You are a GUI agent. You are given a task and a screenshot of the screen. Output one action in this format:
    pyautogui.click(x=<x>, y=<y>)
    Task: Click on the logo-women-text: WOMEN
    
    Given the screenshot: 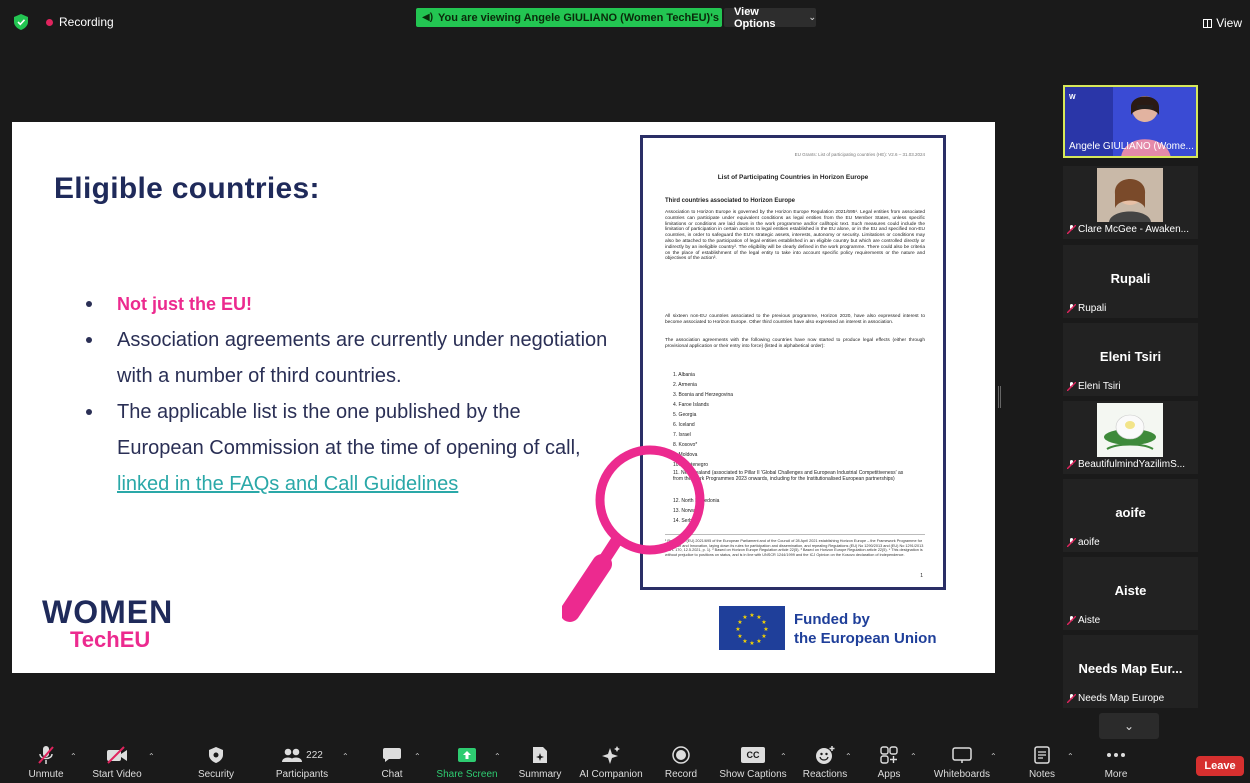 What is the action you would take?
    pyautogui.click(x=108, y=612)
    